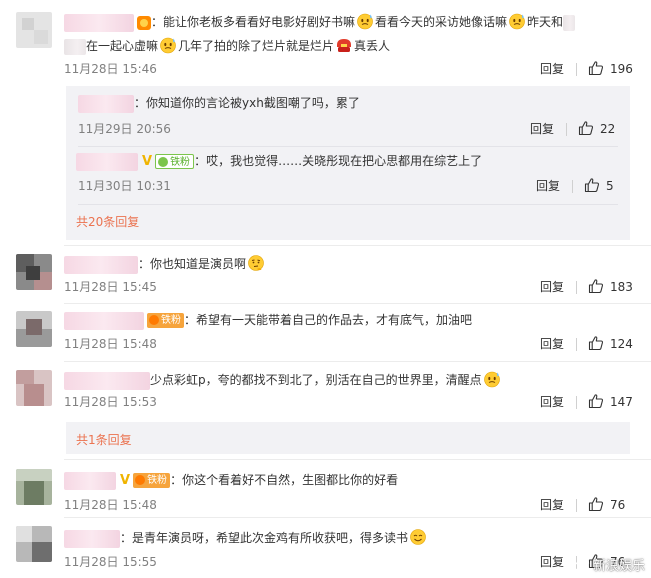 This screenshot has width=651, height=578. Describe the element at coordinates (621, 287) in the screenshot. I see `like-count: 183` at that location.